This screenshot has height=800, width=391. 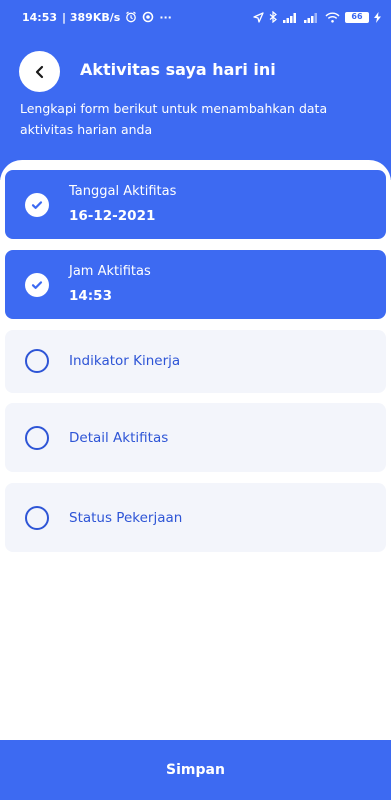 What do you see at coordinates (90, 296) in the screenshot?
I see `step-value: 14:53` at bounding box center [90, 296].